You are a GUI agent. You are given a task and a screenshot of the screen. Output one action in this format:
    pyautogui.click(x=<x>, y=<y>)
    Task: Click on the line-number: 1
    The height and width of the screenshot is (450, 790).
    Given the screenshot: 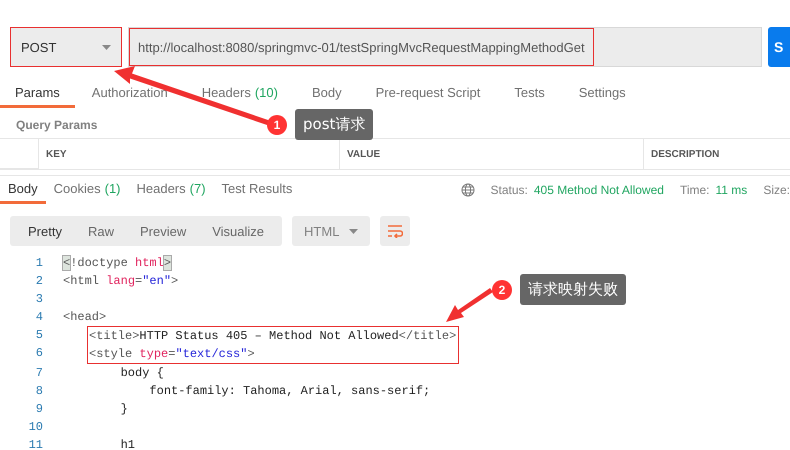 What is the action you would take?
    pyautogui.click(x=38, y=263)
    